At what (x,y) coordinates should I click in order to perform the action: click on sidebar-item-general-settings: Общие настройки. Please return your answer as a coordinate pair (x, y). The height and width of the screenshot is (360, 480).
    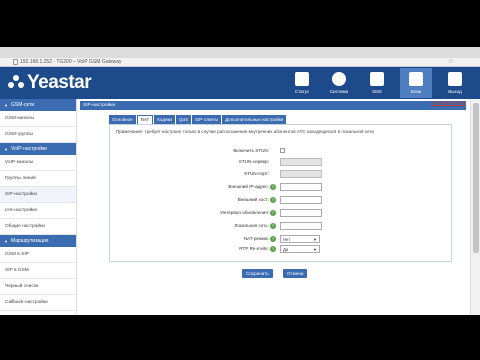
    Looking at the image, I should click on (38, 227).